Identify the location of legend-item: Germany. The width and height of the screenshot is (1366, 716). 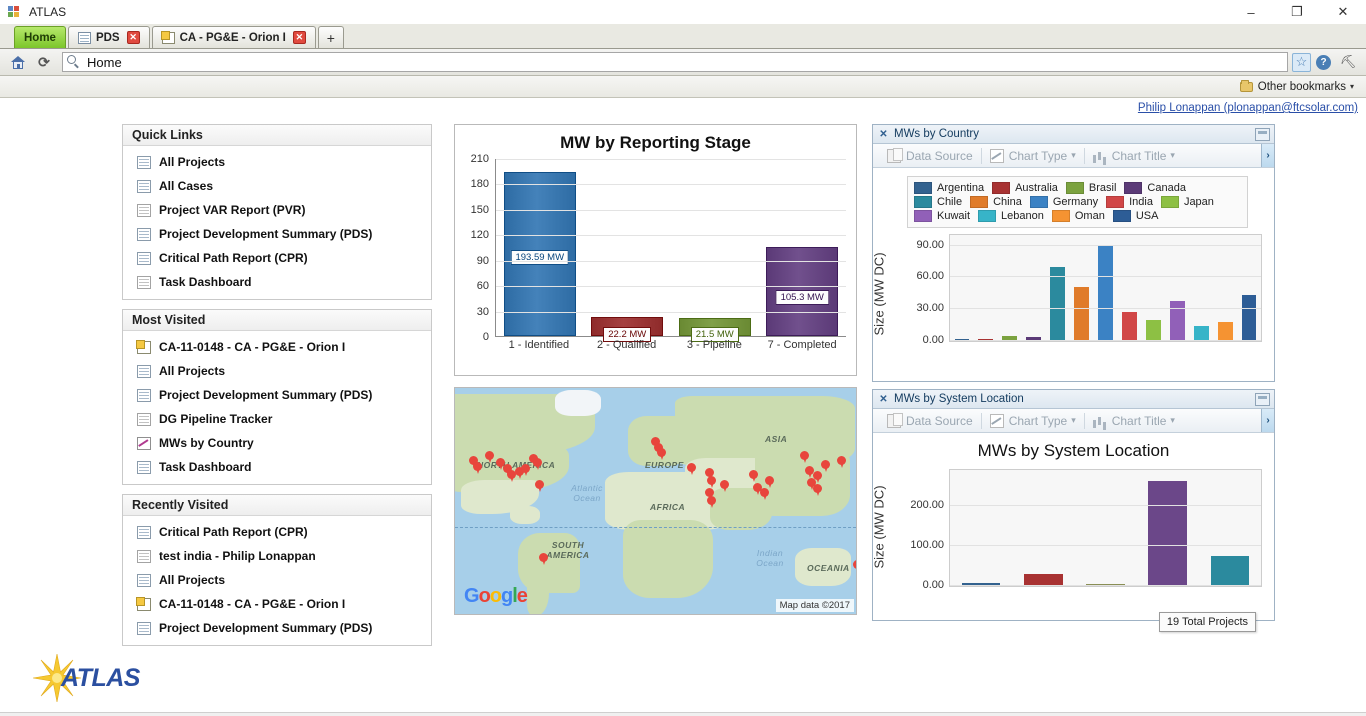
(1065, 202).